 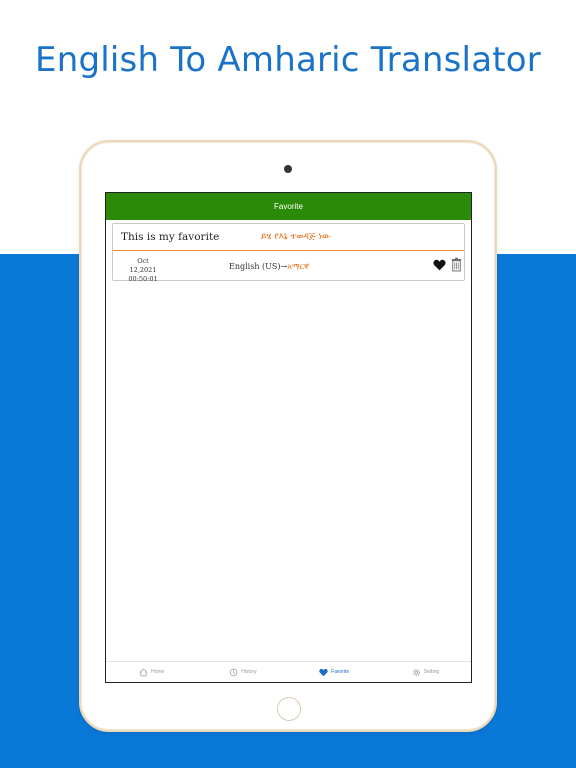 I want to click on promo-headline: English To Amharic Translator, so click(x=288, y=60).